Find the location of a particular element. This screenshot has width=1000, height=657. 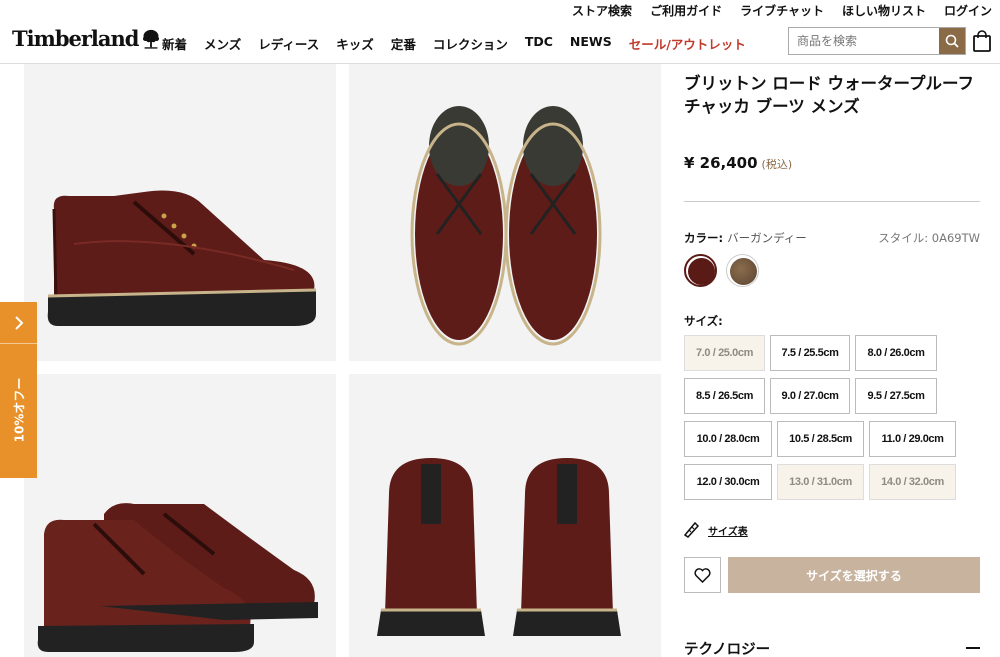

style-number: スタイル: 0A69TW is located at coordinates (929, 238).